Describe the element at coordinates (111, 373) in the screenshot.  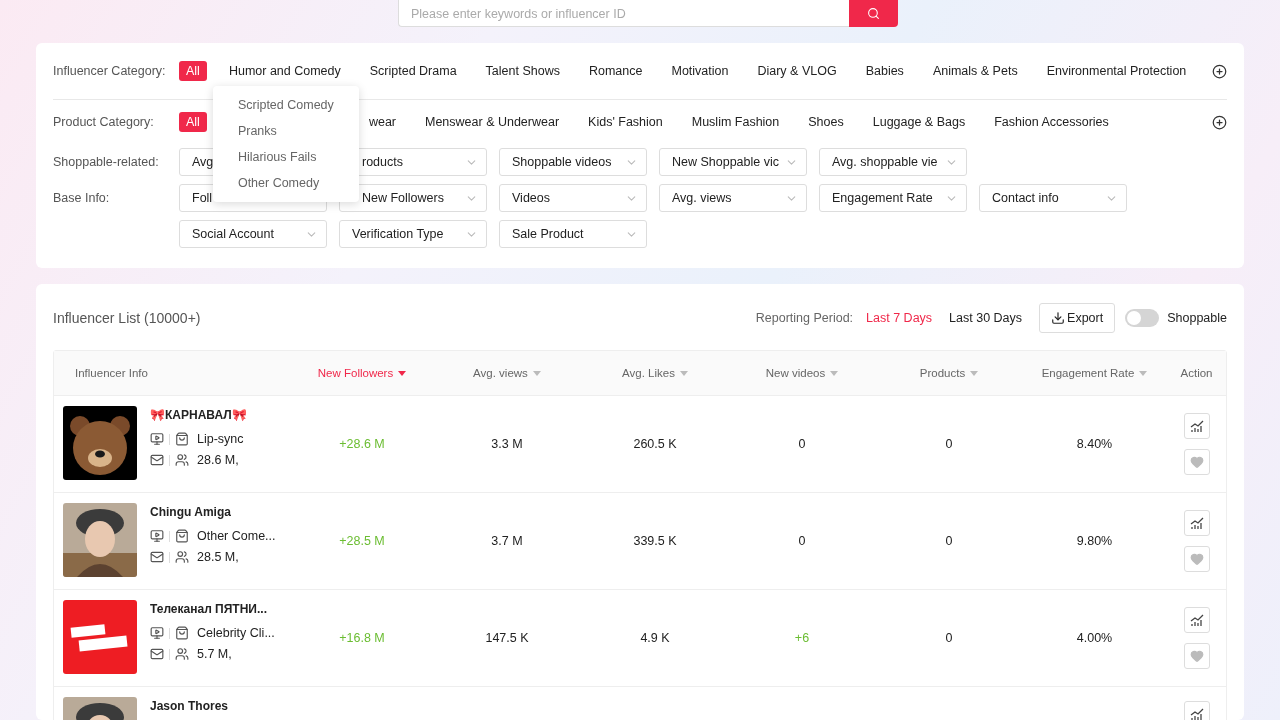
I see `column-header: Influencer Info` at that location.